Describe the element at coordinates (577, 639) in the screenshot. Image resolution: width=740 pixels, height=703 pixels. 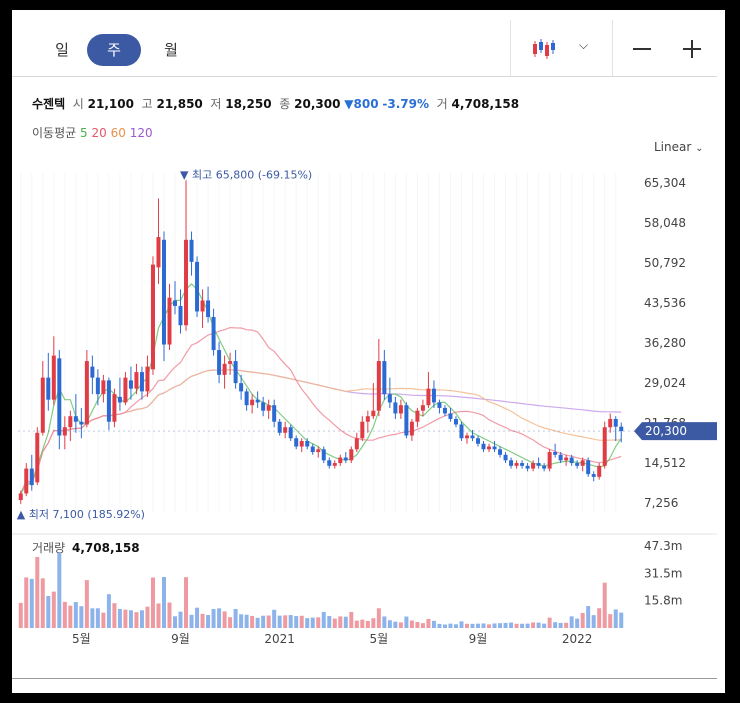
I see `x-tick-label: 2022` at that location.